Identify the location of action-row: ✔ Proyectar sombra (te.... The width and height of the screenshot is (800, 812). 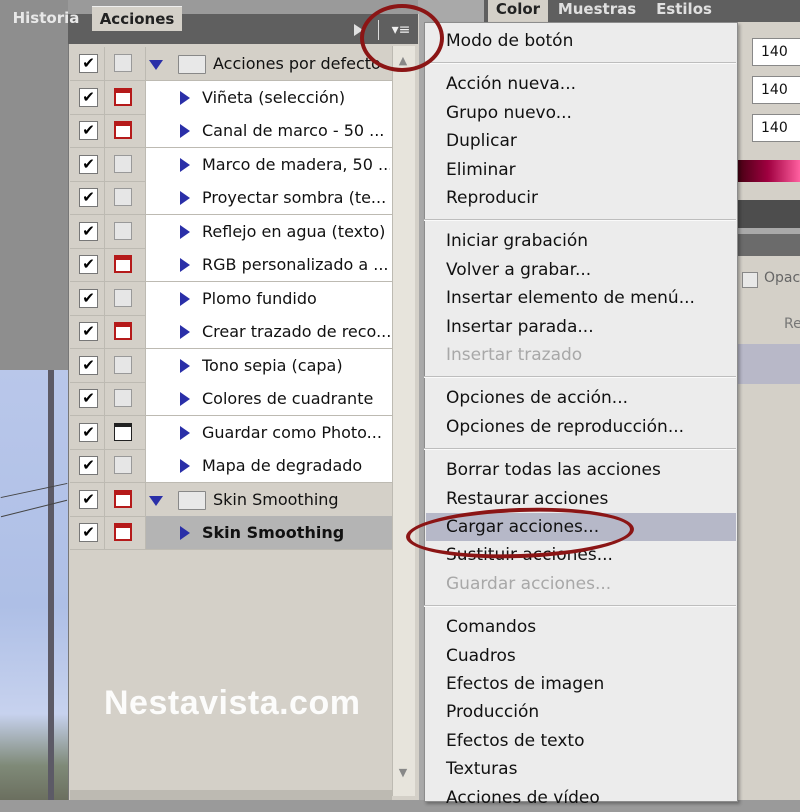
(231, 198).